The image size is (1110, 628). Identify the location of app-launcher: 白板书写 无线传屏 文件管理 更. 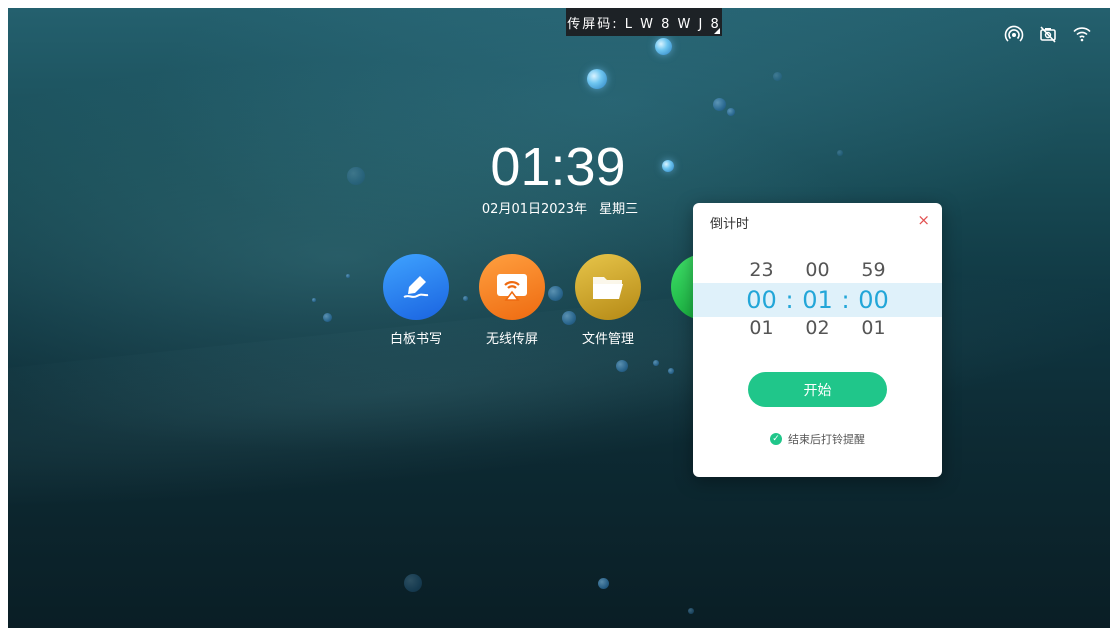
(560, 300).